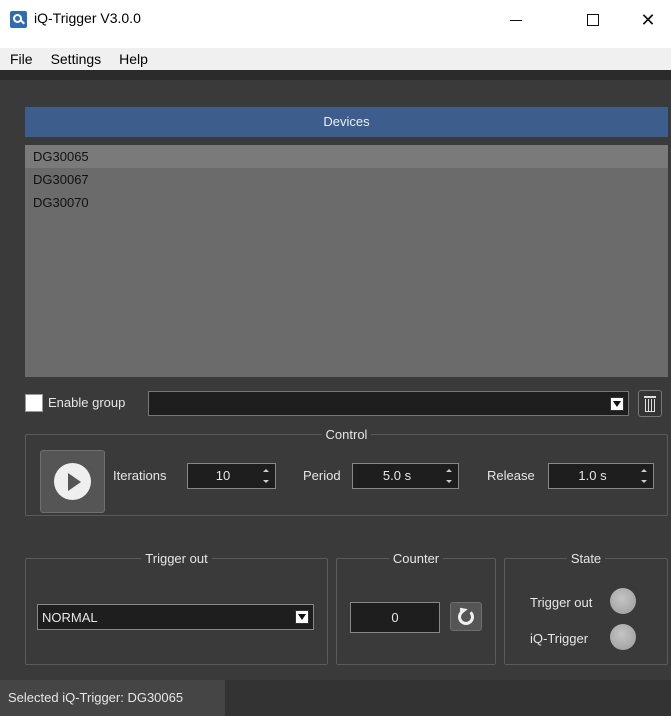 The image size is (671, 716). I want to click on period-stepper, so click(449, 476).